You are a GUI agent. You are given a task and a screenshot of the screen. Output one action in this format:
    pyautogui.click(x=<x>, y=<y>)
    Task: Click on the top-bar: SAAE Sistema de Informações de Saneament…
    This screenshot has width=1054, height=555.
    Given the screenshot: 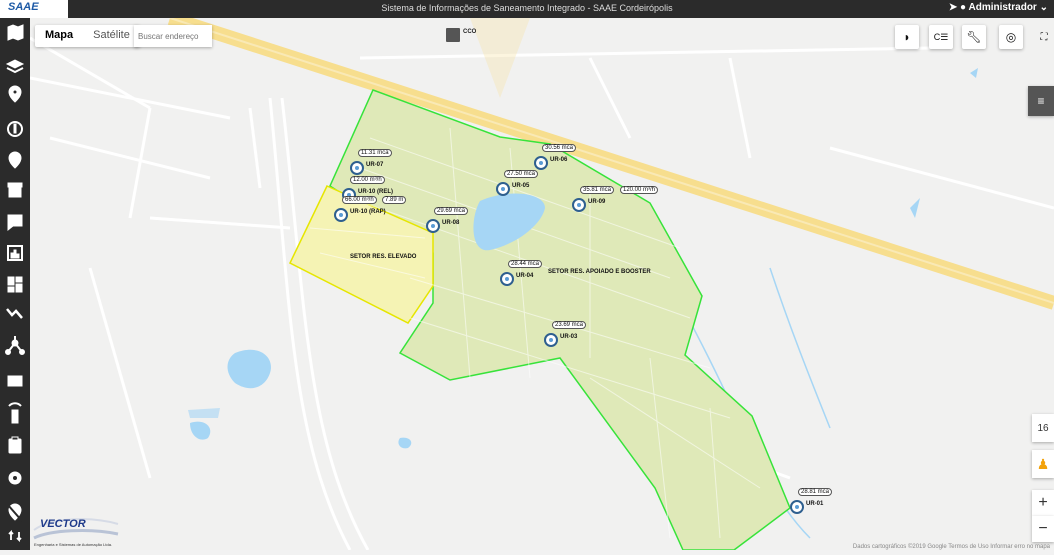 What is the action you would take?
    pyautogui.click(x=527, y=9)
    